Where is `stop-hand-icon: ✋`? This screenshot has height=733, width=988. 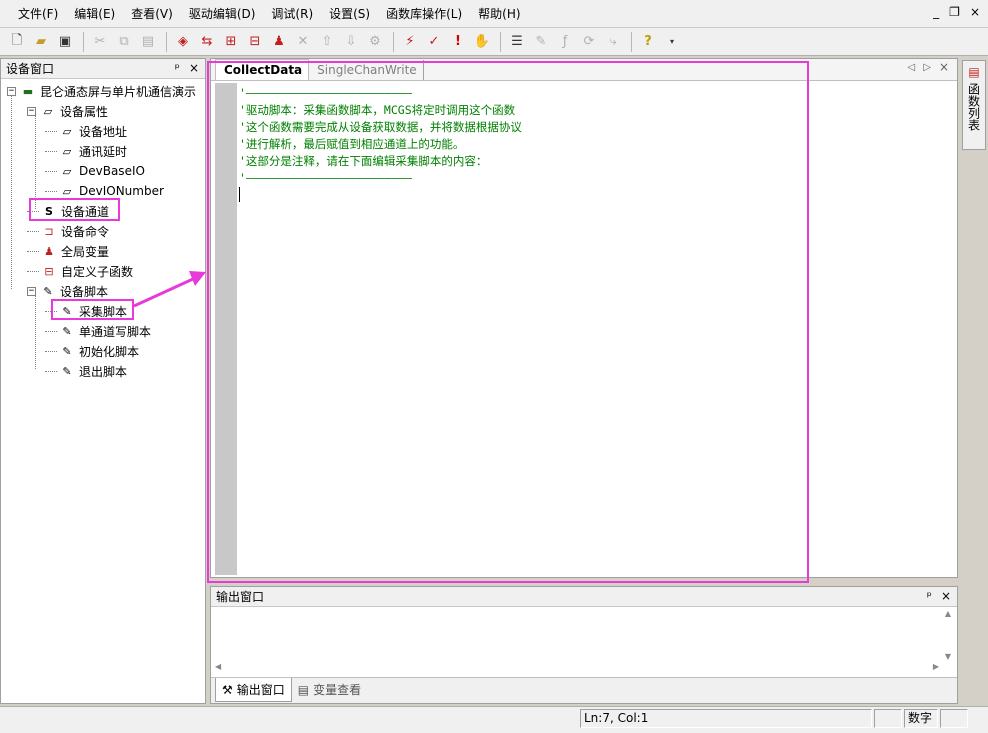 stop-hand-icon: ✋ is located at coordinates (482, 42).